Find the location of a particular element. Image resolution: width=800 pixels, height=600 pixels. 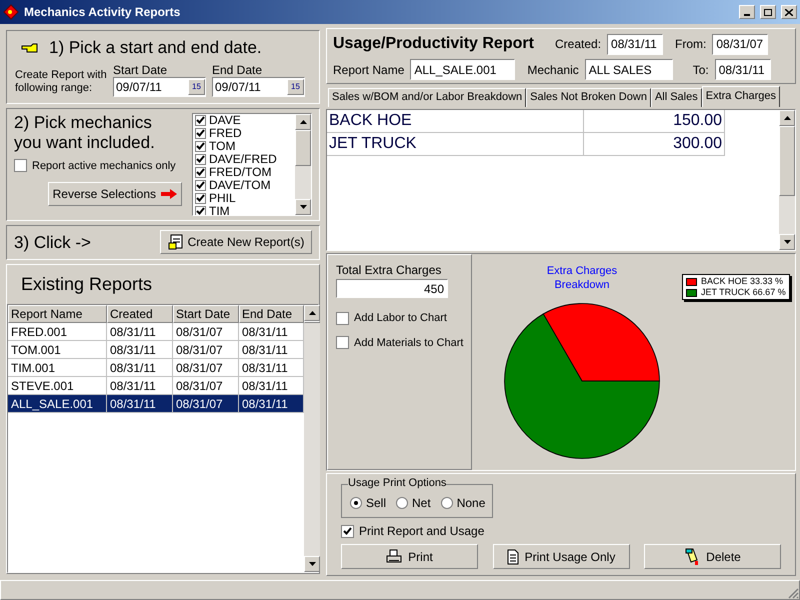

from-field: 08/31/07 is located at coordinates (740, 44).